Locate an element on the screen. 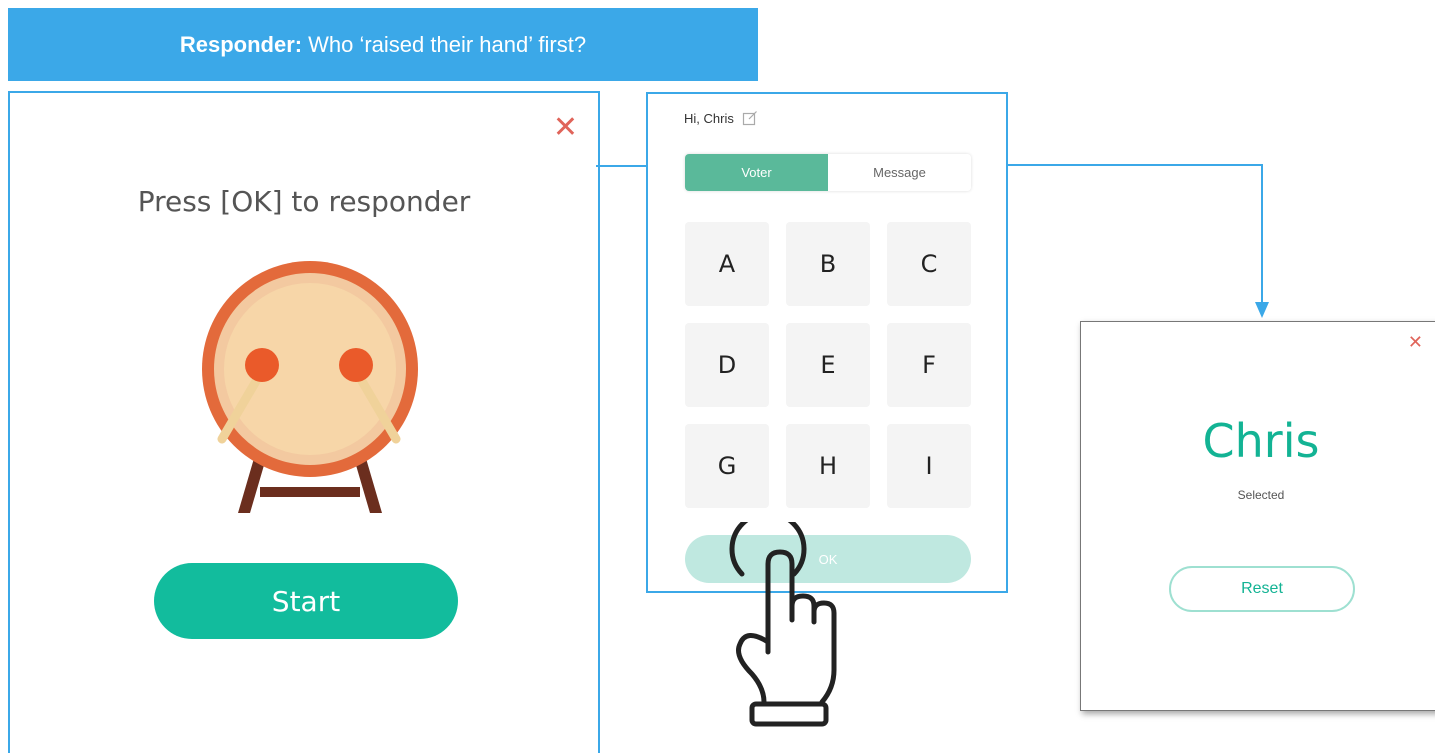 This screenshot has width=1435, height=753. key-a: A is located at coordinates (727, 264).